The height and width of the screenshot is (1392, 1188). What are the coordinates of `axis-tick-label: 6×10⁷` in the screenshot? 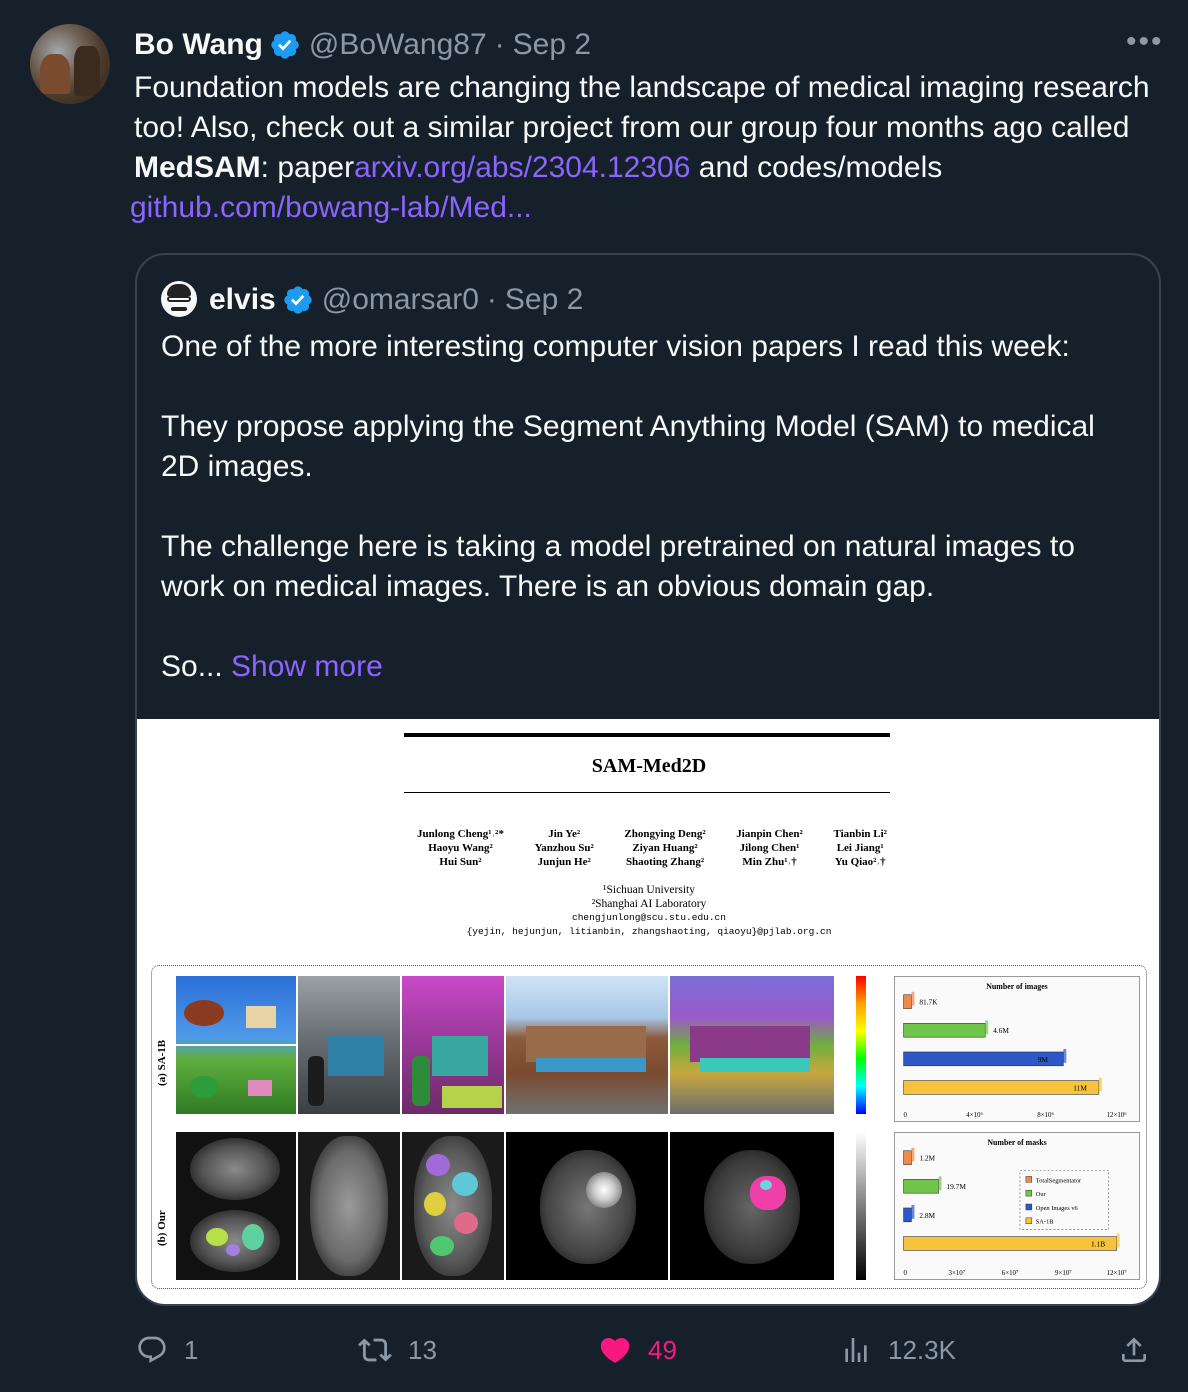 It's located at (1010, 1273).